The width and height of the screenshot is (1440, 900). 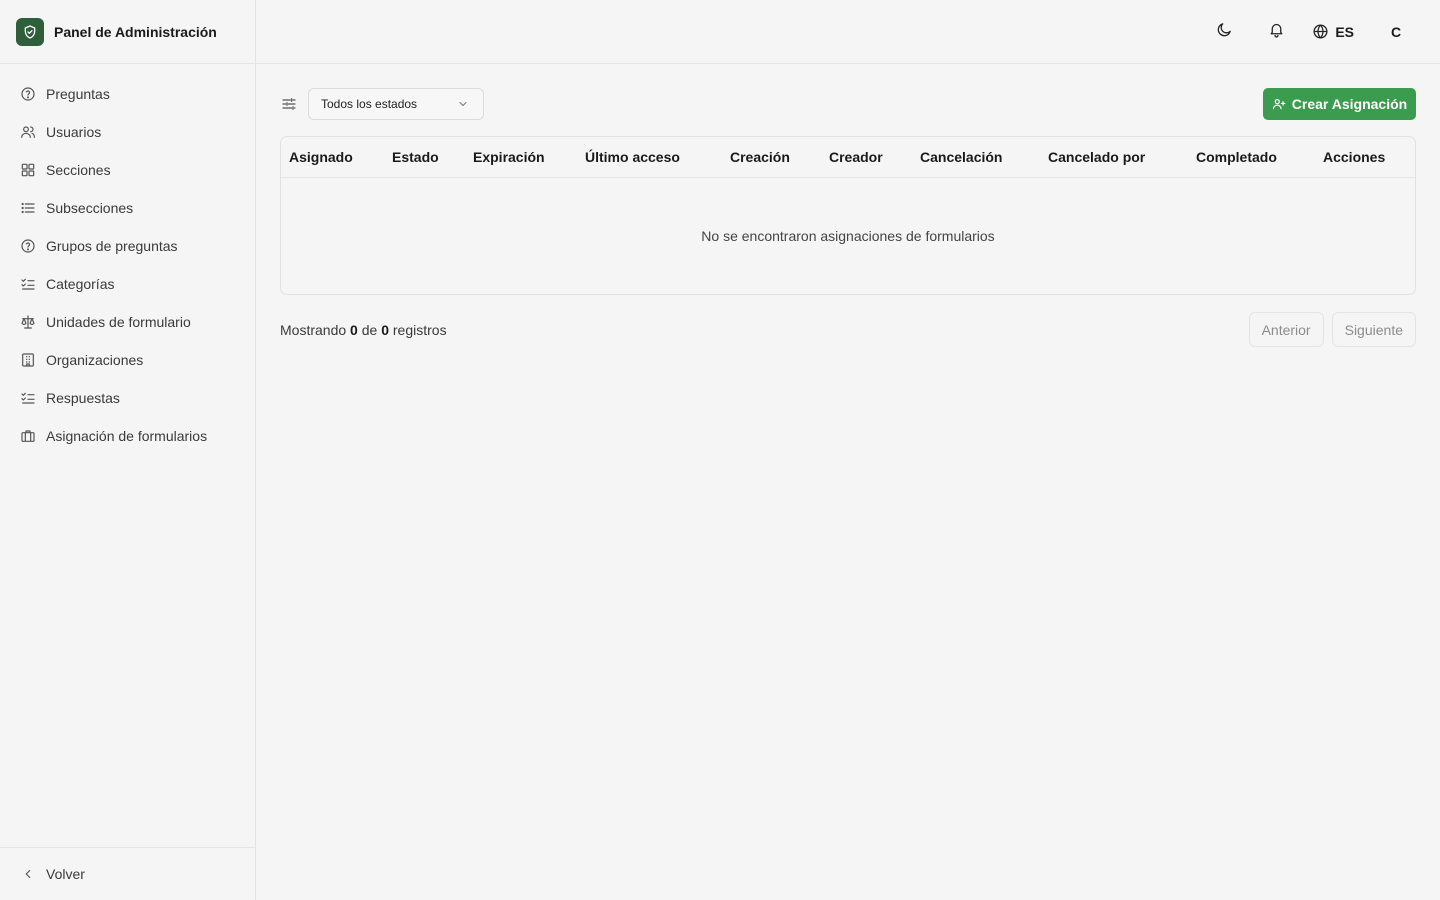 What do you see at coordinates (961, 157) in the screenshot?
I see `column-header-cancelacion: Cancelación` at bounding box center [961, 157].